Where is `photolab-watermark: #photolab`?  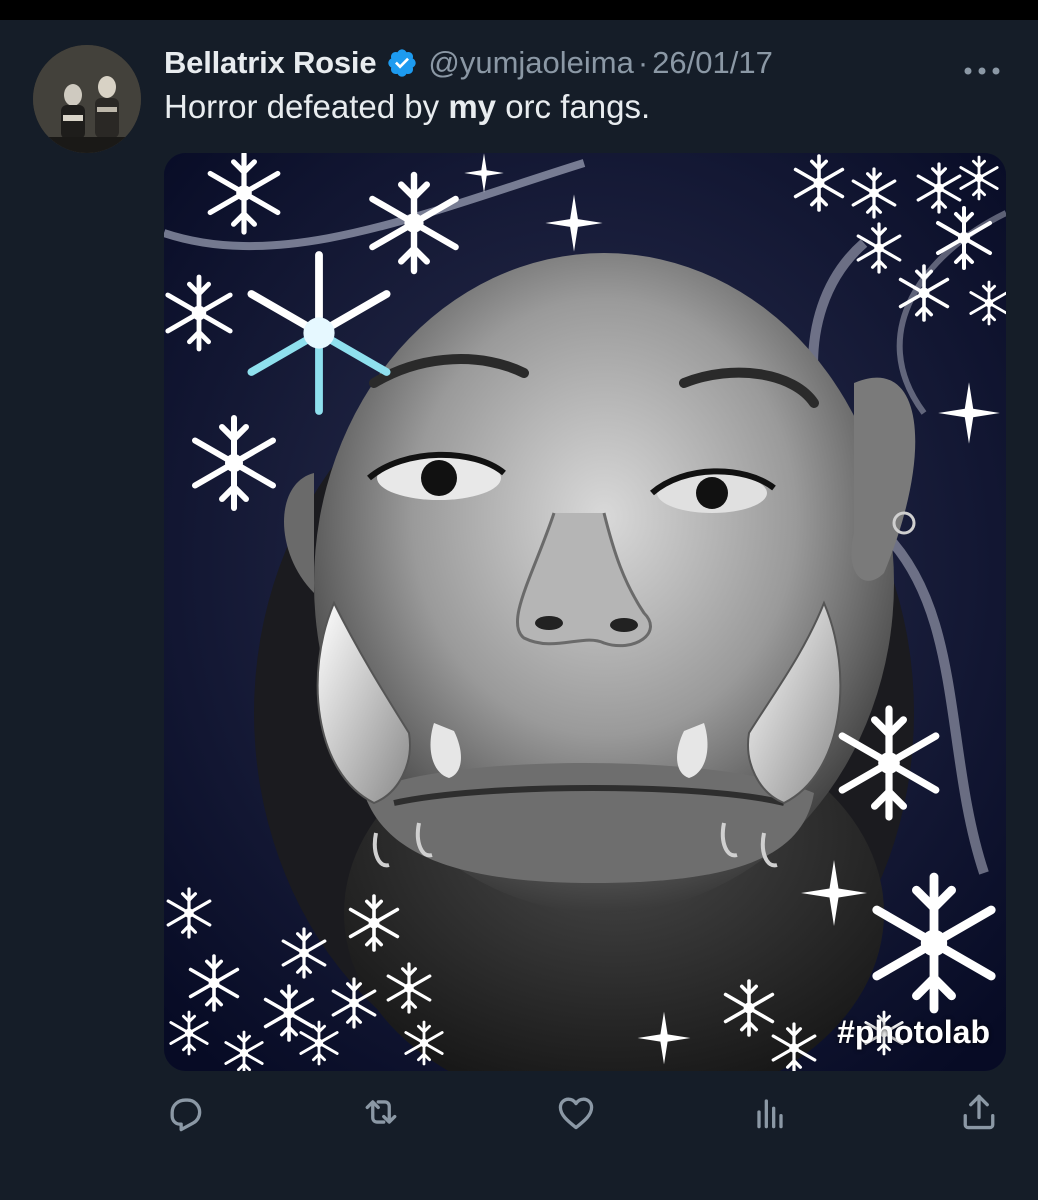
photolab-watermark: #photolab is located at coordinates (913, 1032).